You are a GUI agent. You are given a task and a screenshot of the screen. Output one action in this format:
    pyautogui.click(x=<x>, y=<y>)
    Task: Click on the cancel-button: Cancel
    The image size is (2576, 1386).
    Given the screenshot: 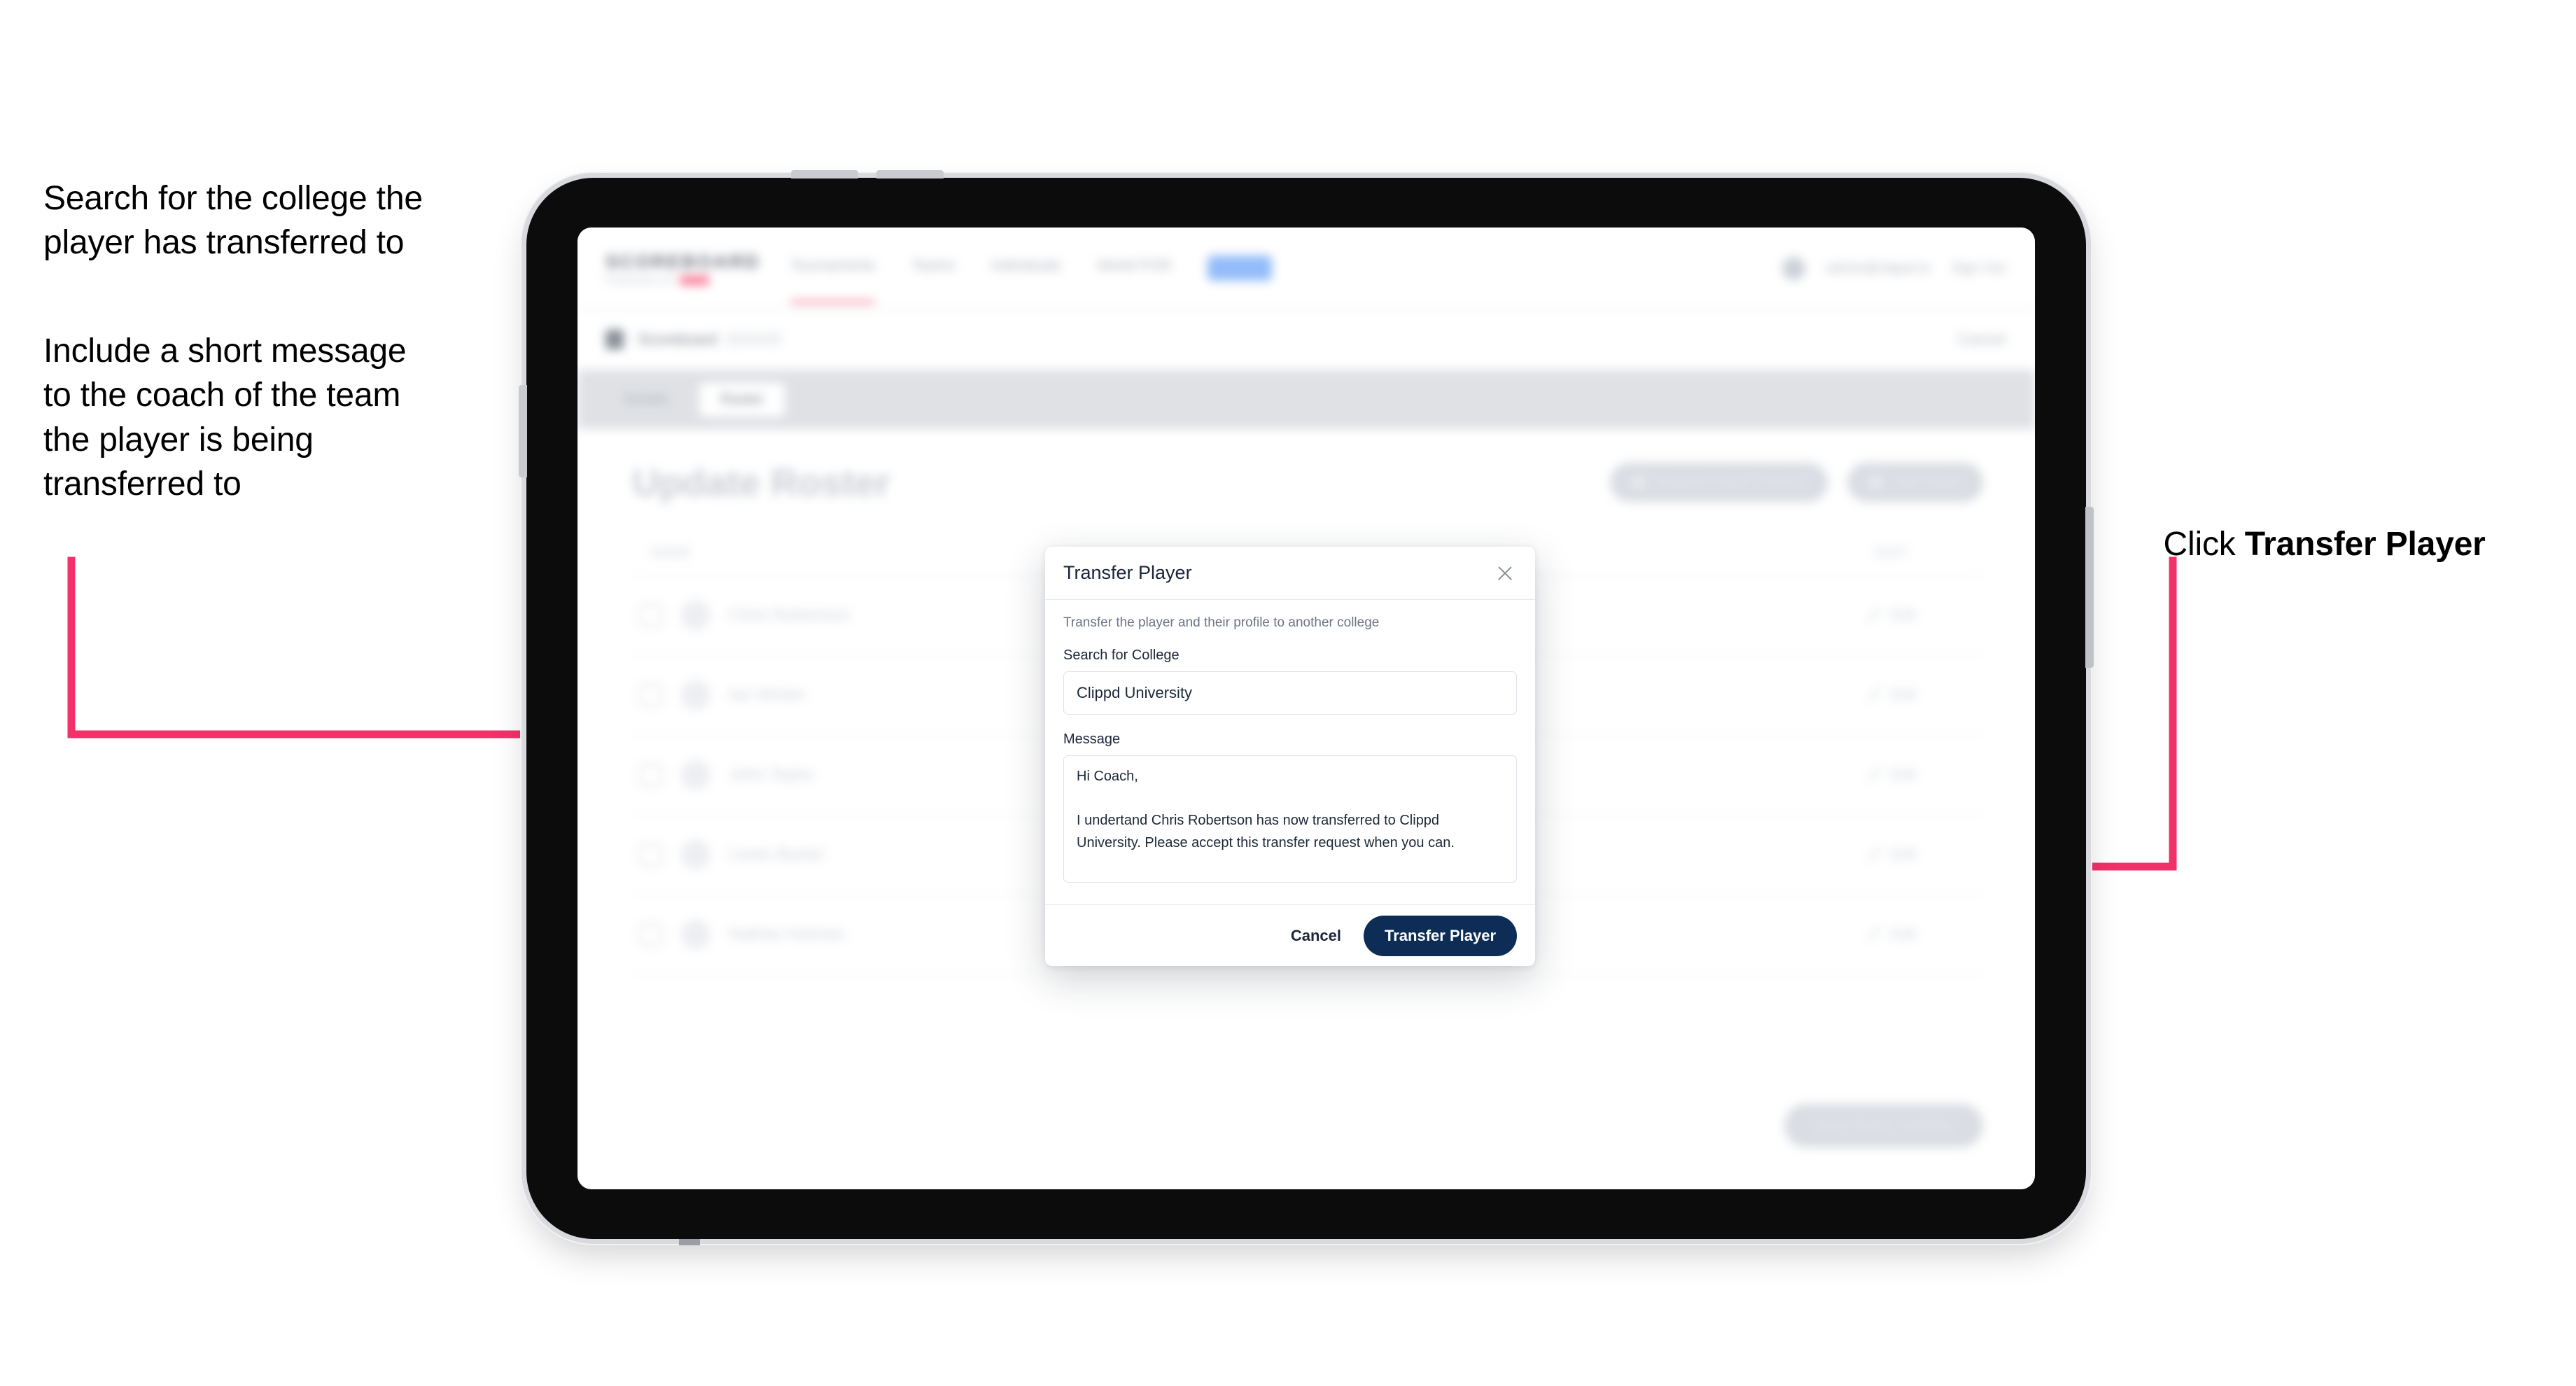 What is the action you would take?
    pyautogui.click(x=1316, y=936)
    